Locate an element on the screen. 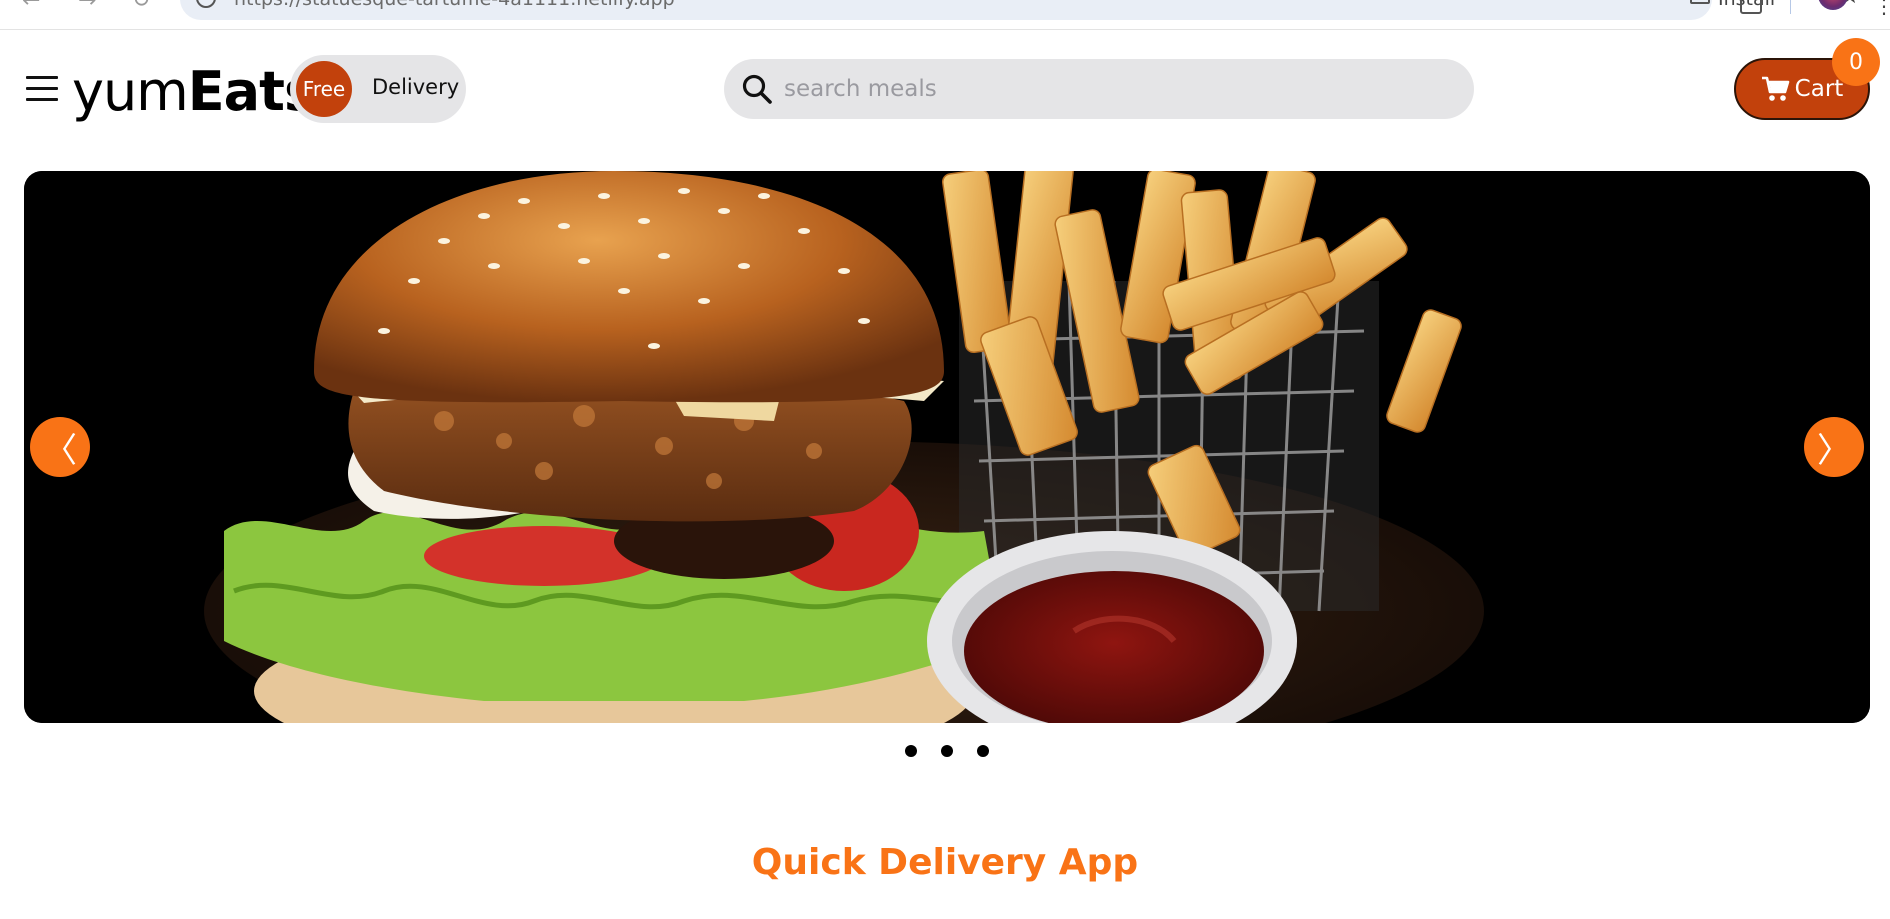  search-icon is located at coordinates (757, 89).